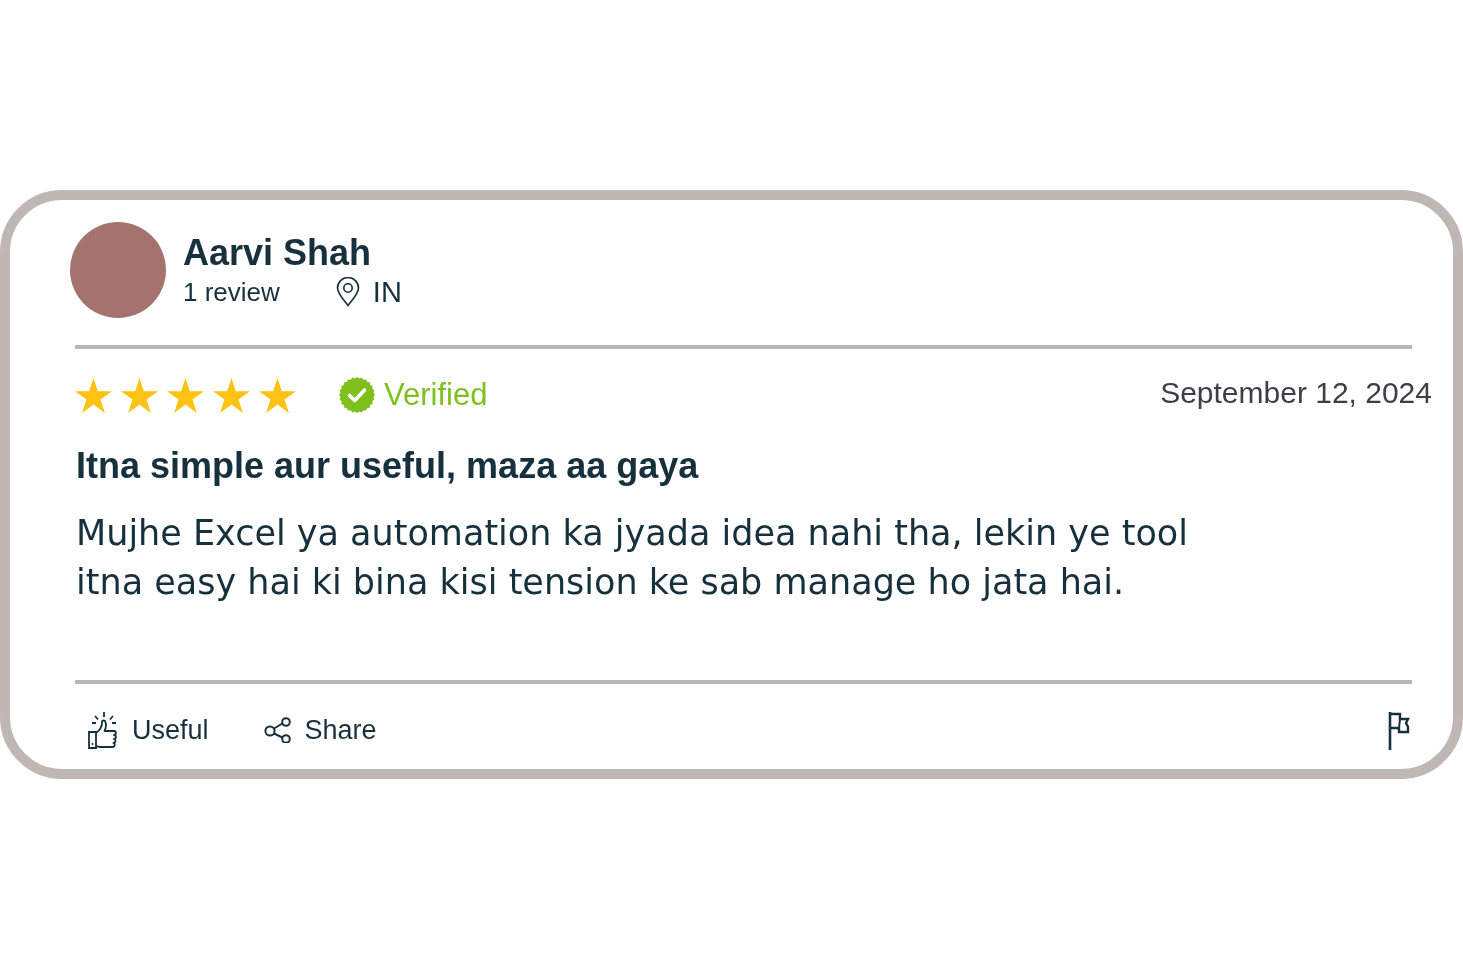 The width and height of the screenshot is (1463, 975). What do you see at coordinates (436, 395) in the screenshot?
I see `verified-label: Verified` at bounding box center [436, 395].